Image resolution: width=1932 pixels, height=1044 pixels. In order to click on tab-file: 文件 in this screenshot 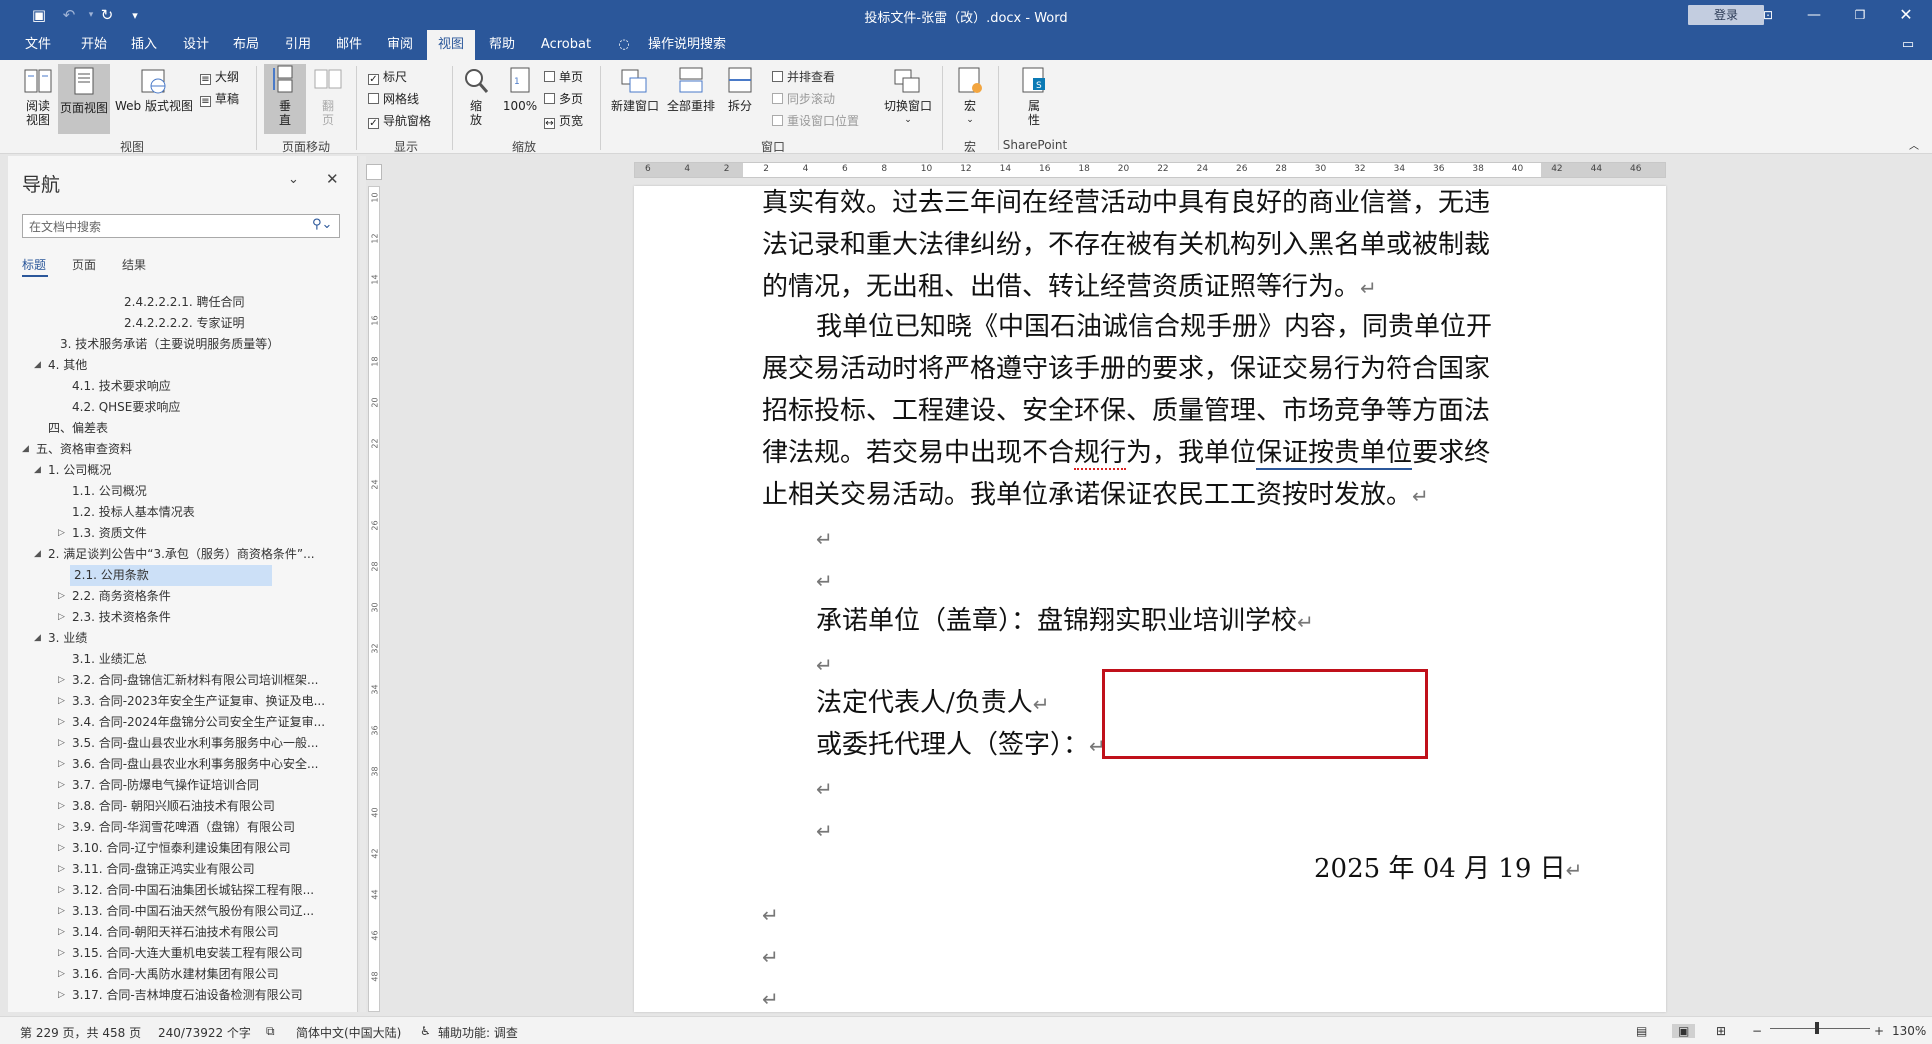, I will do `click(38, 45)`.